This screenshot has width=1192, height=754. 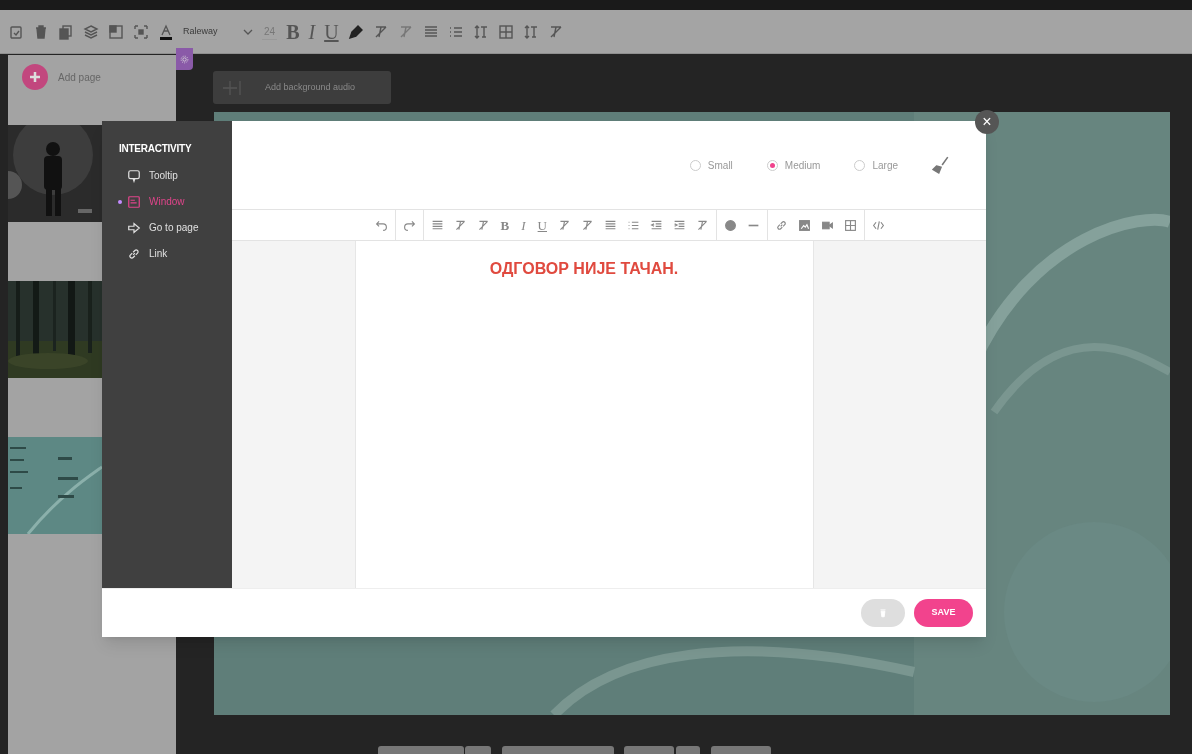 What do you see at coordinates (41, 31) in the screenshot?
I see `trash-icon` at bounding box center [41, 31].